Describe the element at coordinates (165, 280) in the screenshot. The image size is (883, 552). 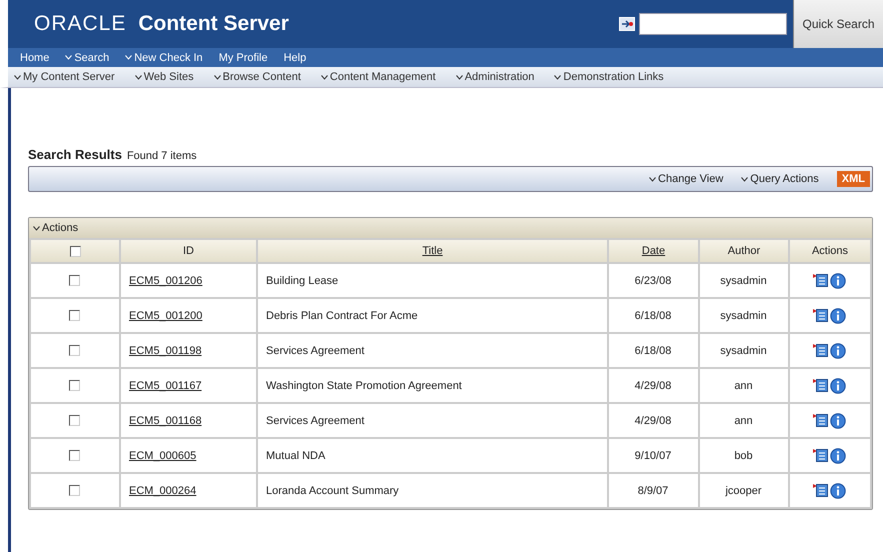
I see `document-link: ECM5_001206` at that location.